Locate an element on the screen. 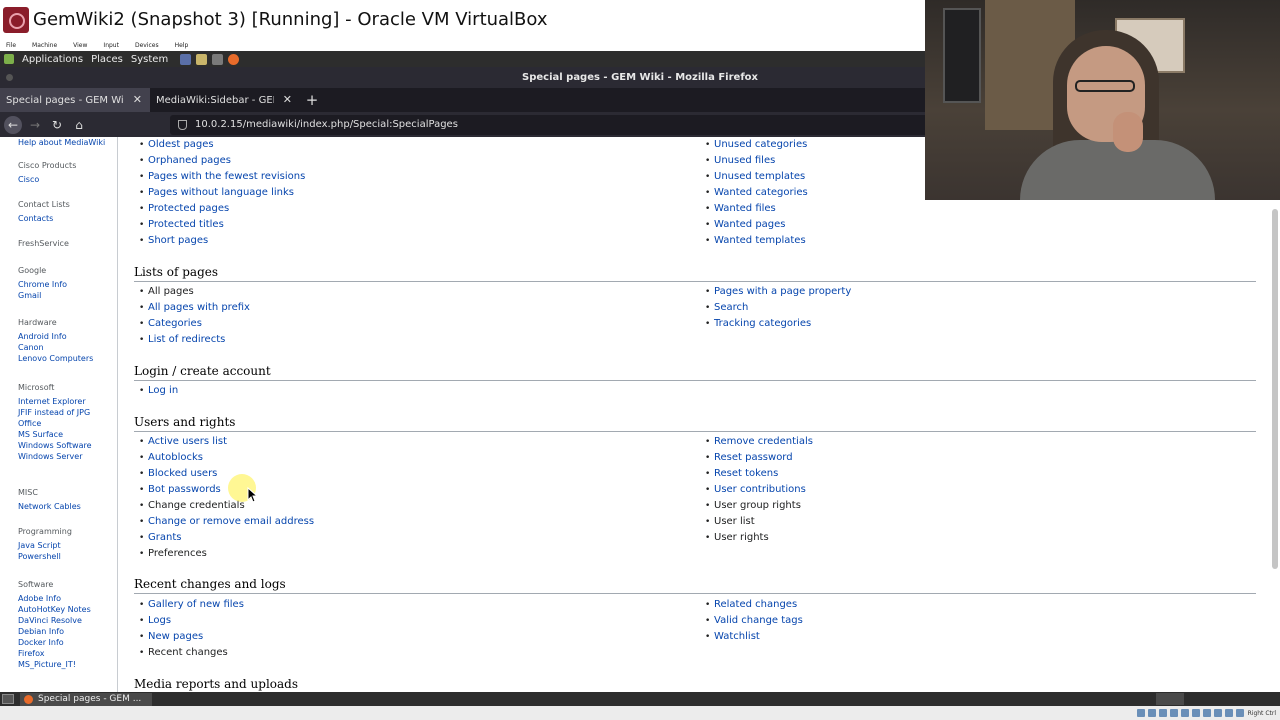  sidebar-link-office: Office is located at coordinates (55, 423).